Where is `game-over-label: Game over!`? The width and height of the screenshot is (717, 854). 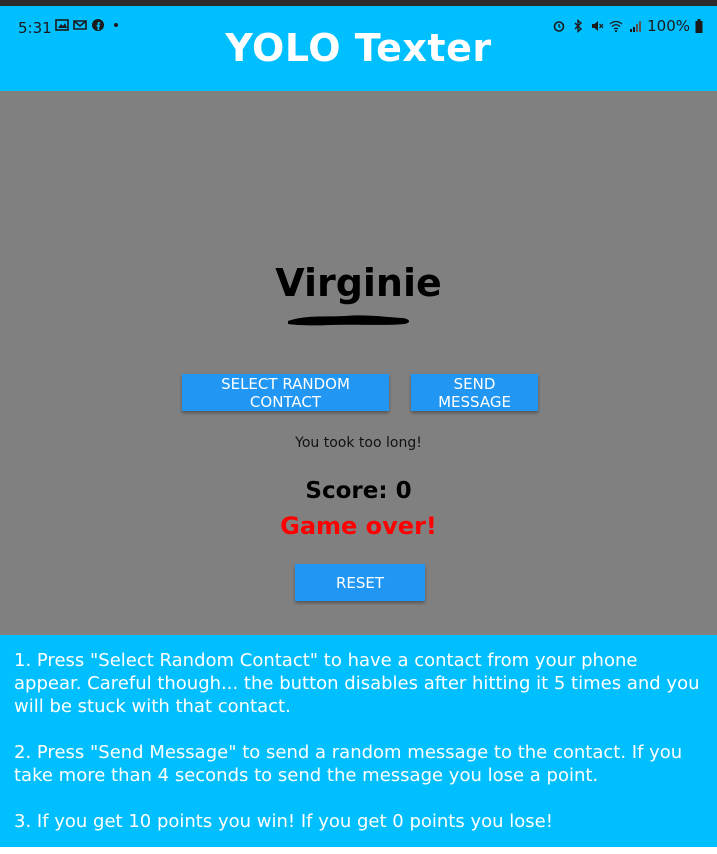 game-over-label: Game over! is located at coordinates (358, 526).